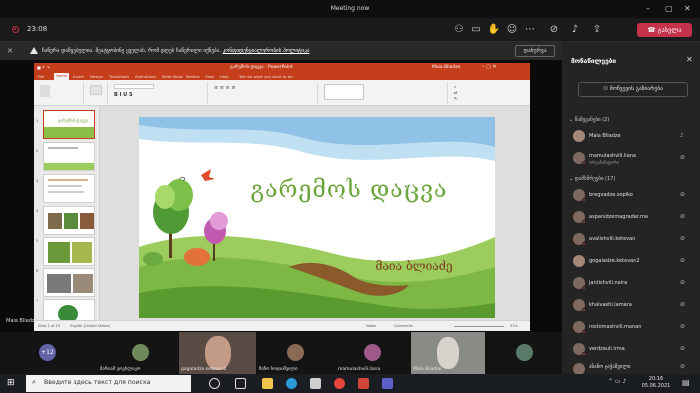 The image size is (700, 393). I want to click on share-screen-icon: ⇪, so click(597, 30).